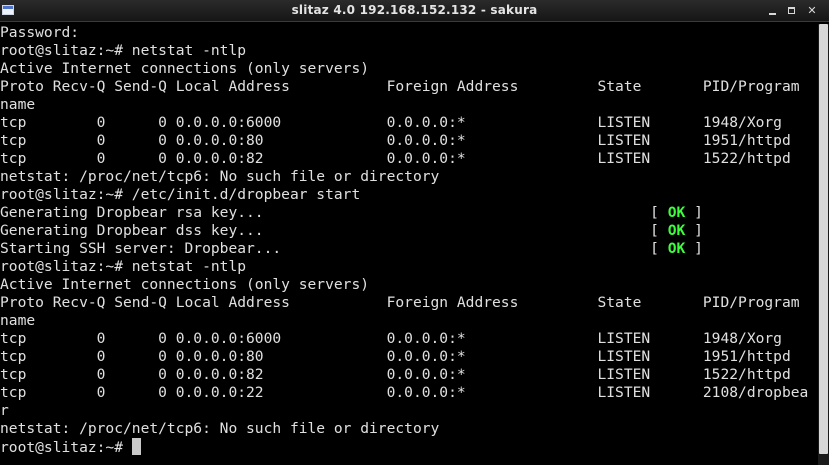 The width and height of the screenshot is (829, 465). What do you see at coordinates (136, 446) in the screenshot?
I see `terminal-cursor` at bounding box center [136, 446].